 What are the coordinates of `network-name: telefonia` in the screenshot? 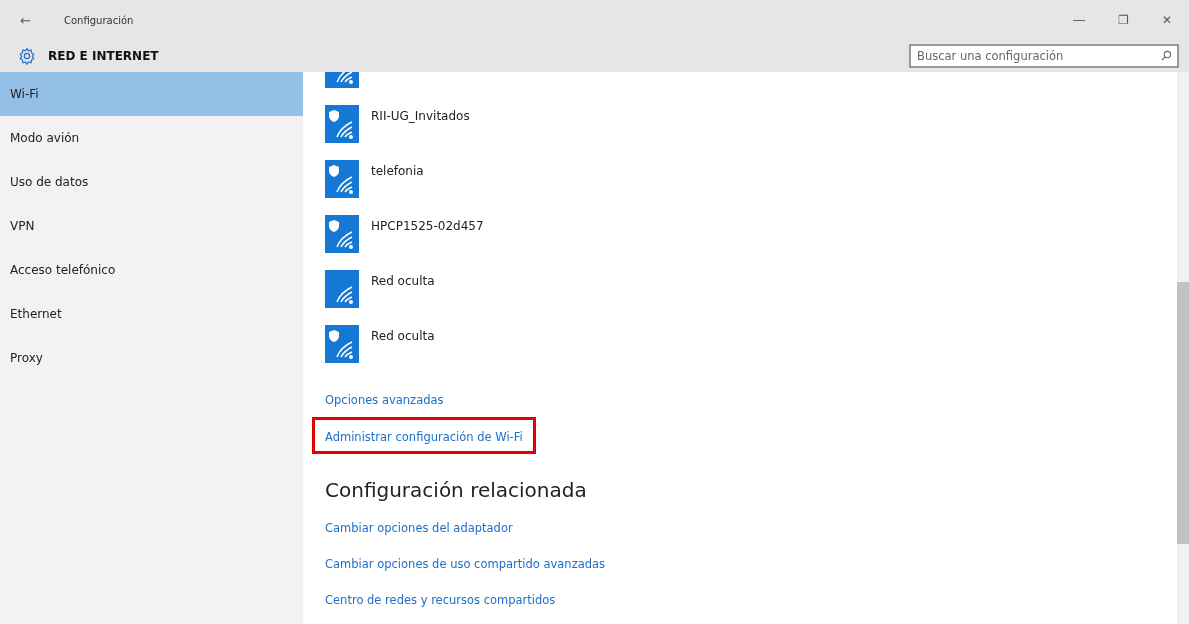 It's located at (397, 171).